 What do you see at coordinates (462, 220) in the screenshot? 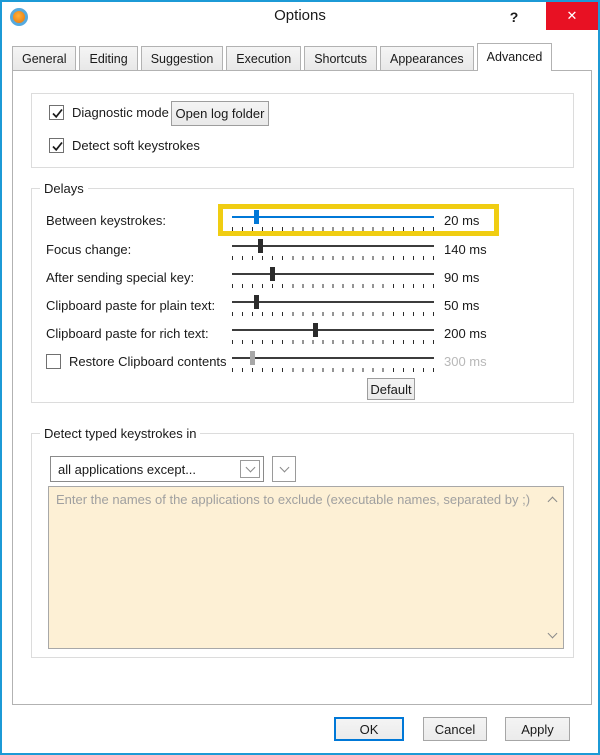
I see `slider-value: 20 ms` at bounding box center [462, 220].